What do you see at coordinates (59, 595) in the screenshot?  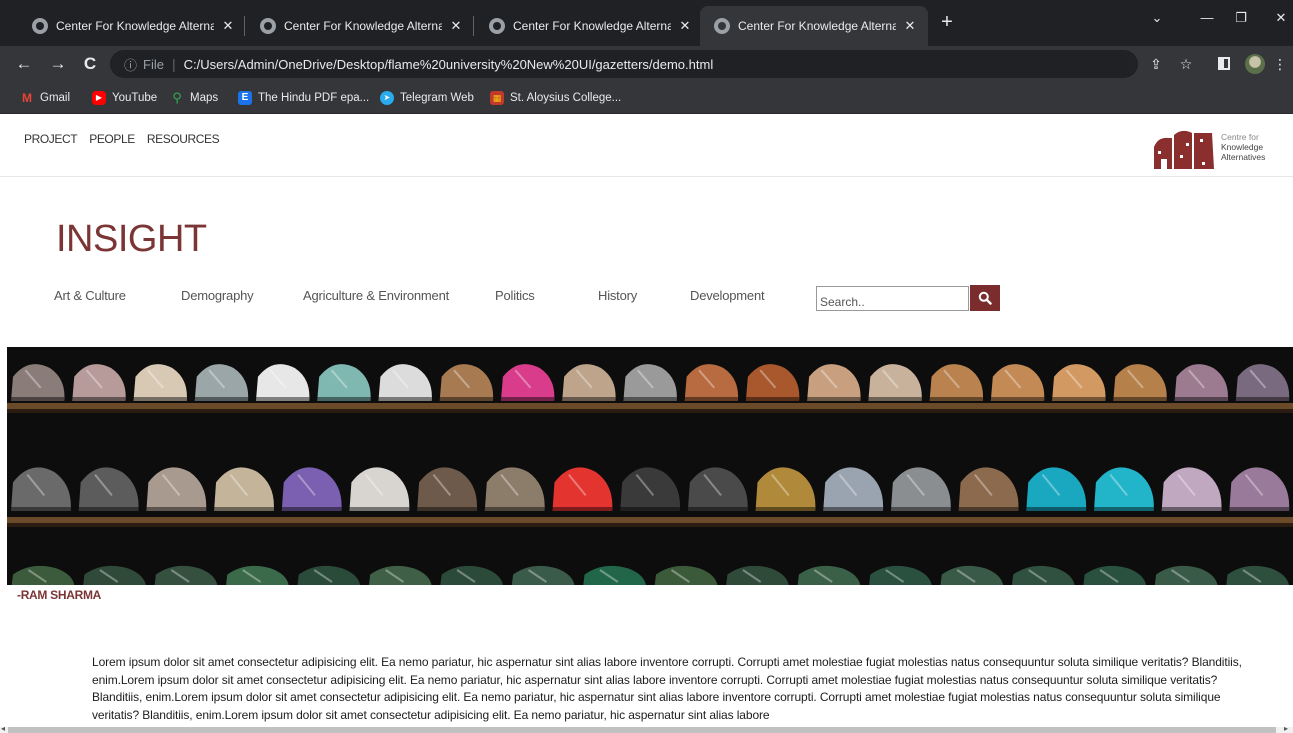 I see `author-byline: -RAM SHARMA` at bounding box center [59, 595].